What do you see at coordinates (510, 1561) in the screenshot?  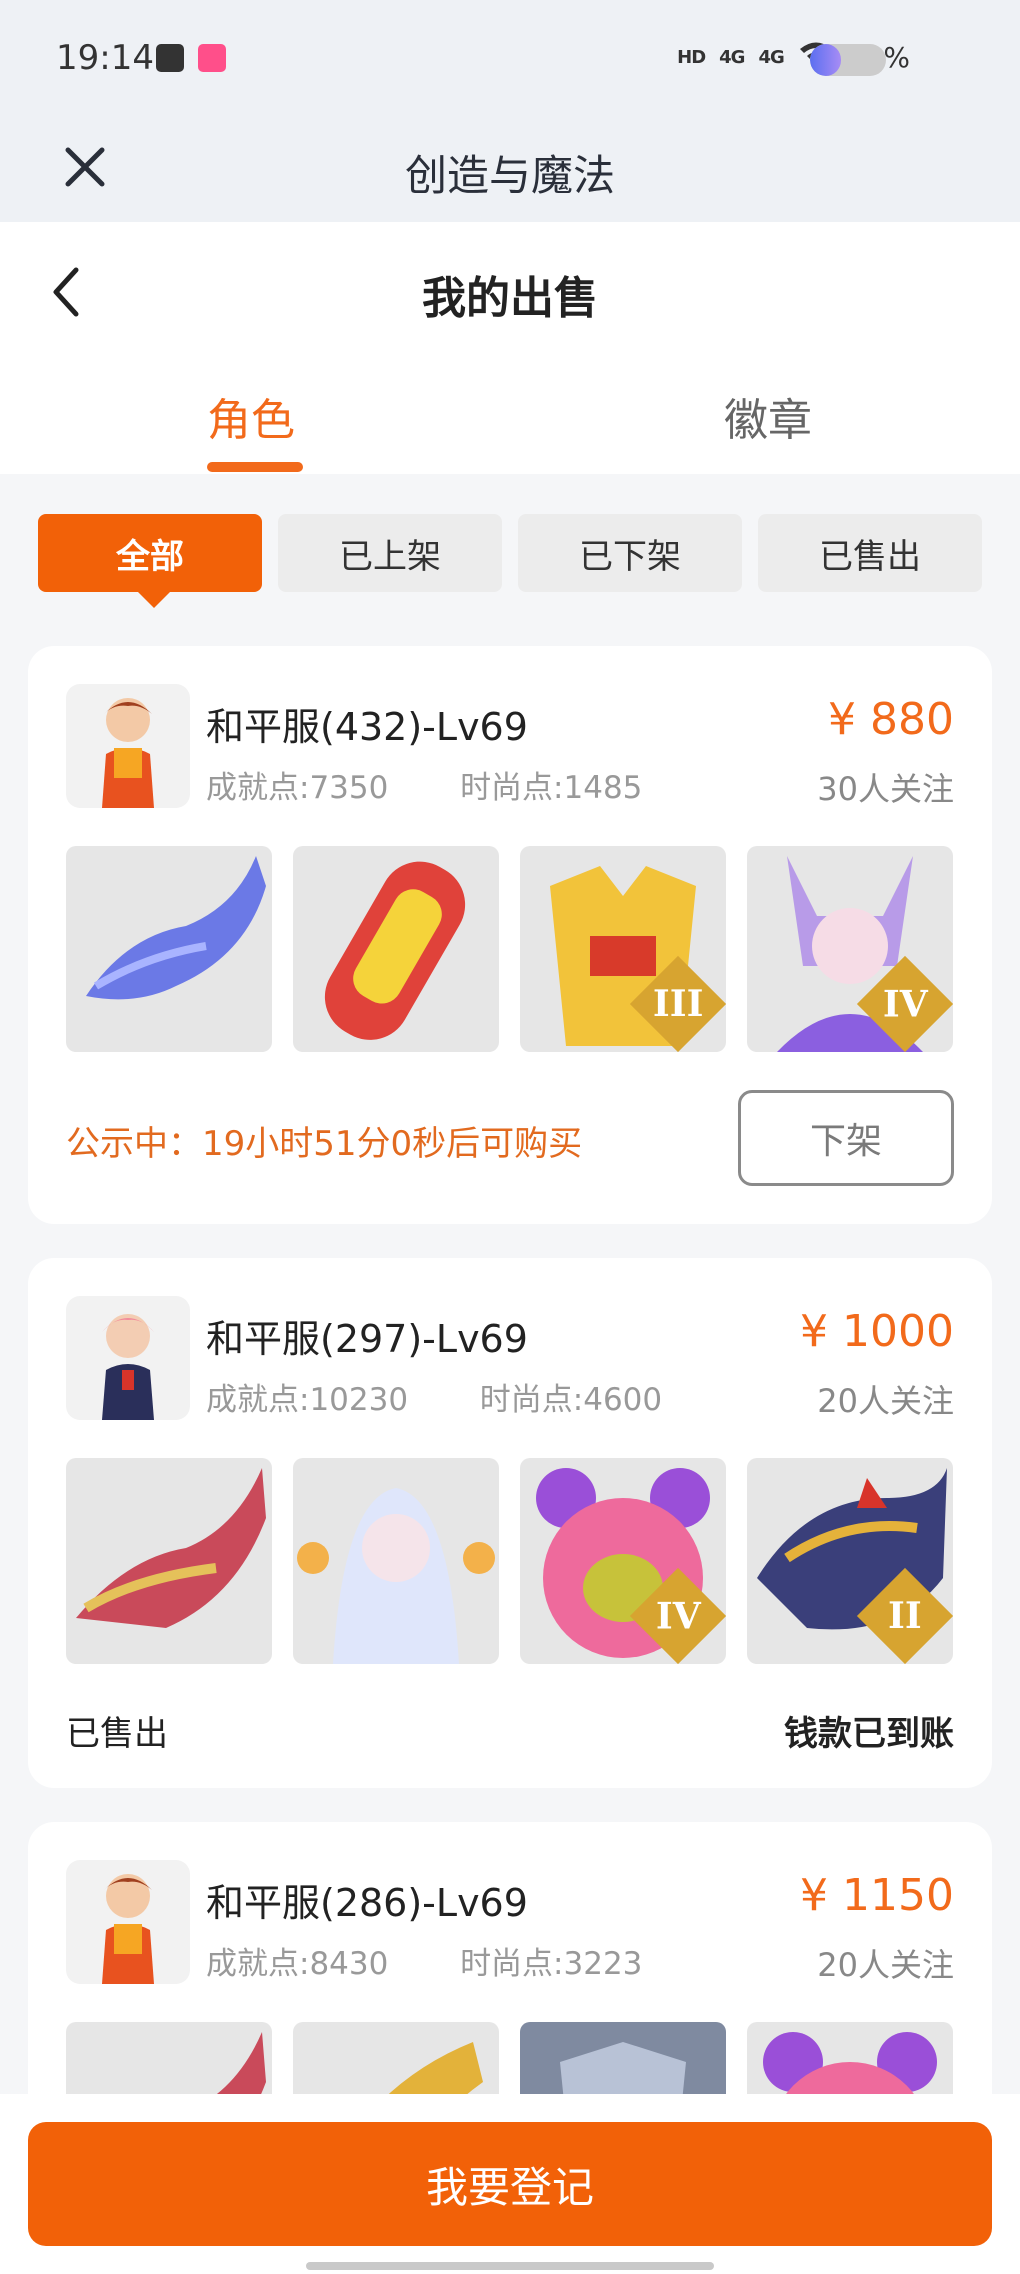 I see `item-gallery-2: IV II` at bounding box center [510, 1561].